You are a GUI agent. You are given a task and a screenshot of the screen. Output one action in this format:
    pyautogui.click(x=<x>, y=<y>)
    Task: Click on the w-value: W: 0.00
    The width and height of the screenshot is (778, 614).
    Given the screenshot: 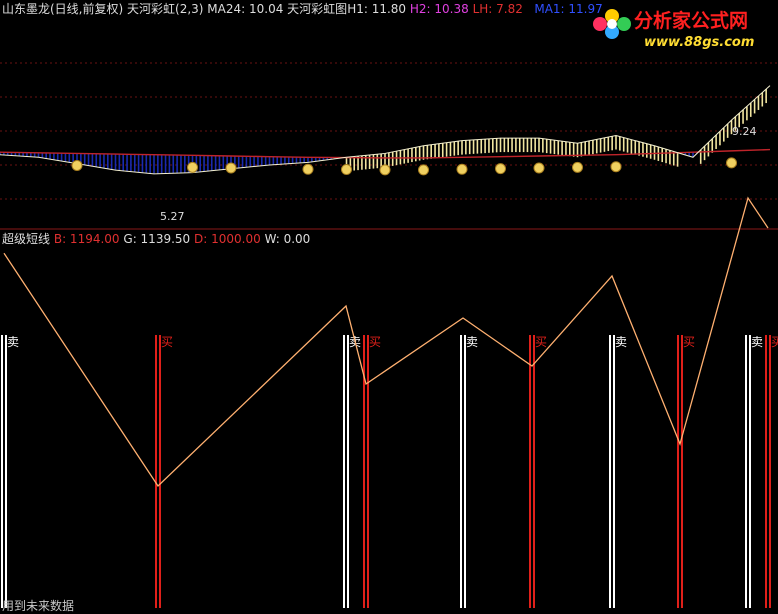 What is the action you would take?
    pyautogui.click(x=287, y=239)
    